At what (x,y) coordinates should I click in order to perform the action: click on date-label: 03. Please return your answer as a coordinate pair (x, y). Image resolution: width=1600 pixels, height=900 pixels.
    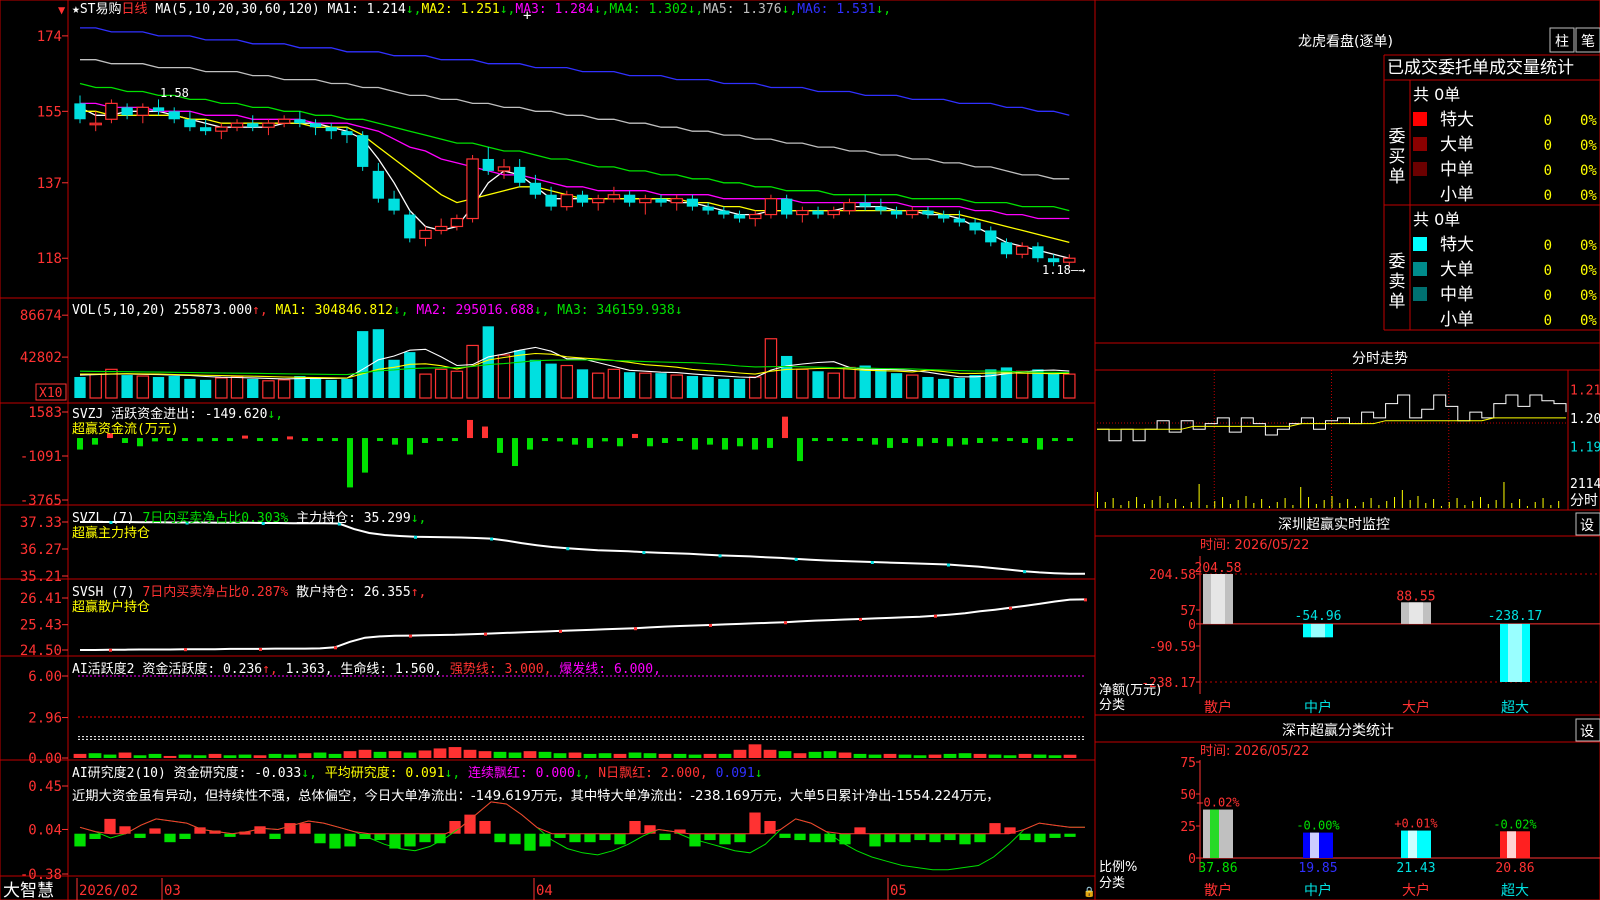
    Looking at the image, I should click on (172, 891).